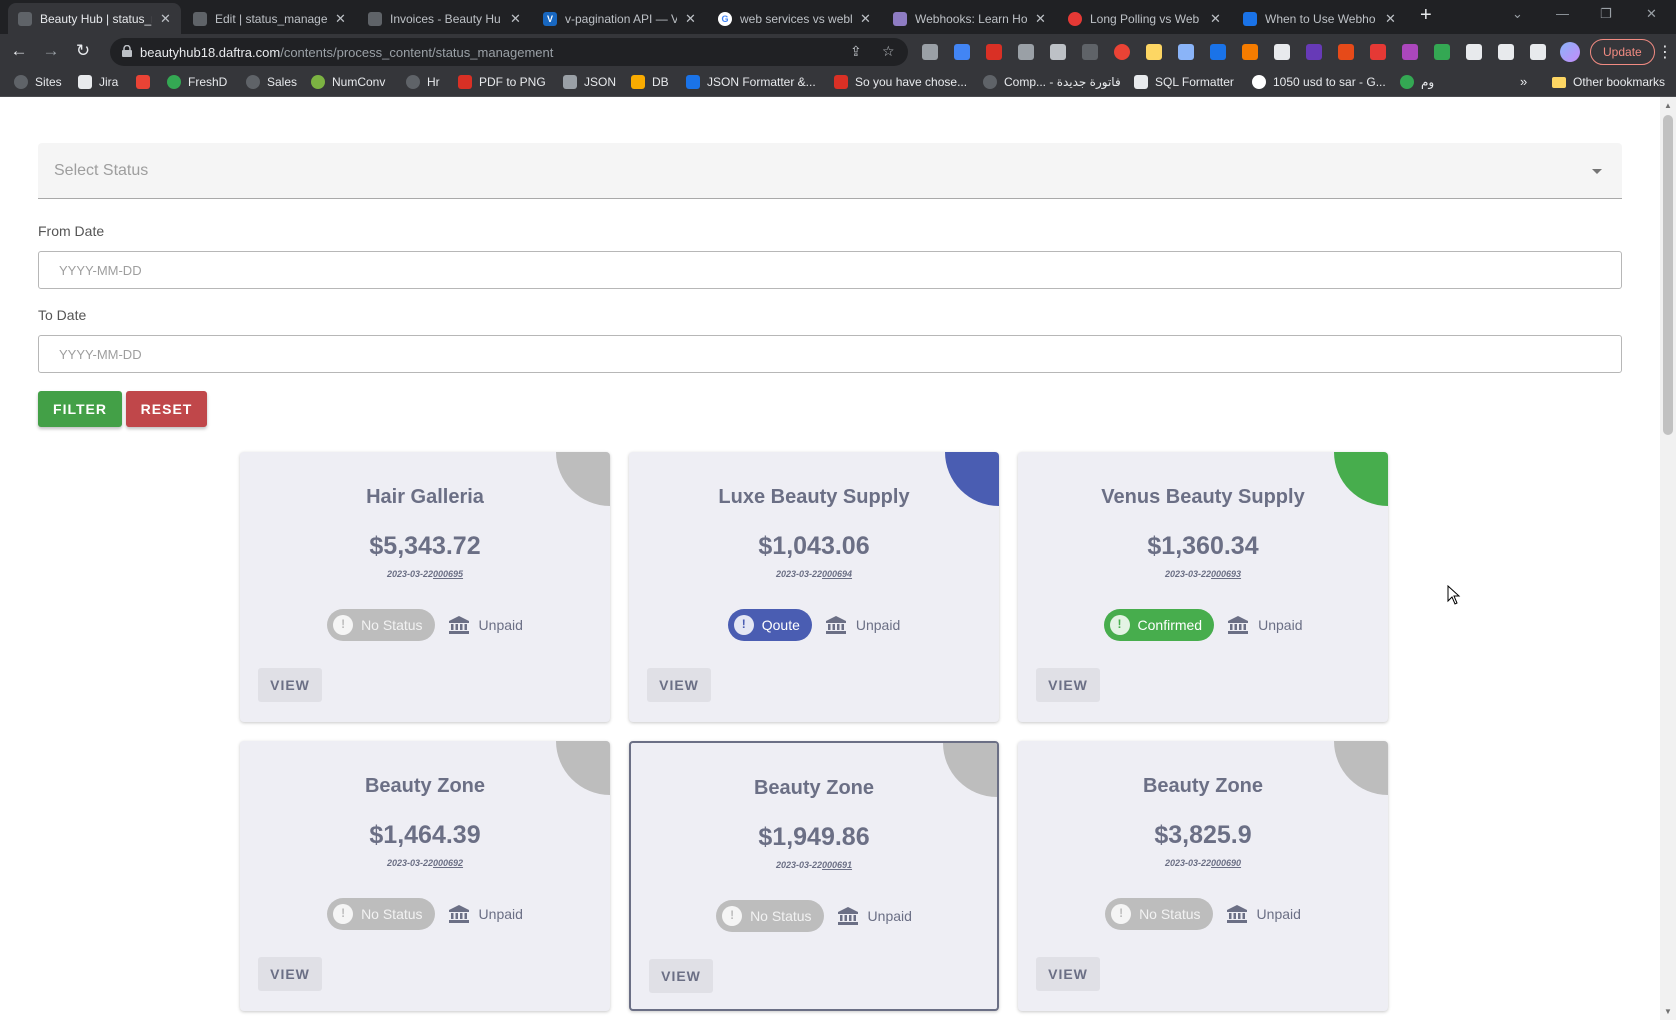  I want to click on invoice-number-link: 000691, so click(837, 865).